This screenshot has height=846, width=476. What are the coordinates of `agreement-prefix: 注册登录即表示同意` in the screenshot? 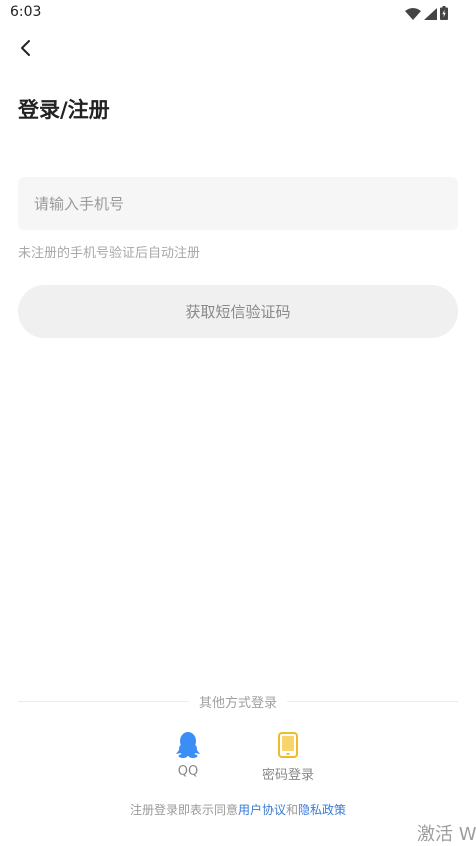 It's located at (183, 810).